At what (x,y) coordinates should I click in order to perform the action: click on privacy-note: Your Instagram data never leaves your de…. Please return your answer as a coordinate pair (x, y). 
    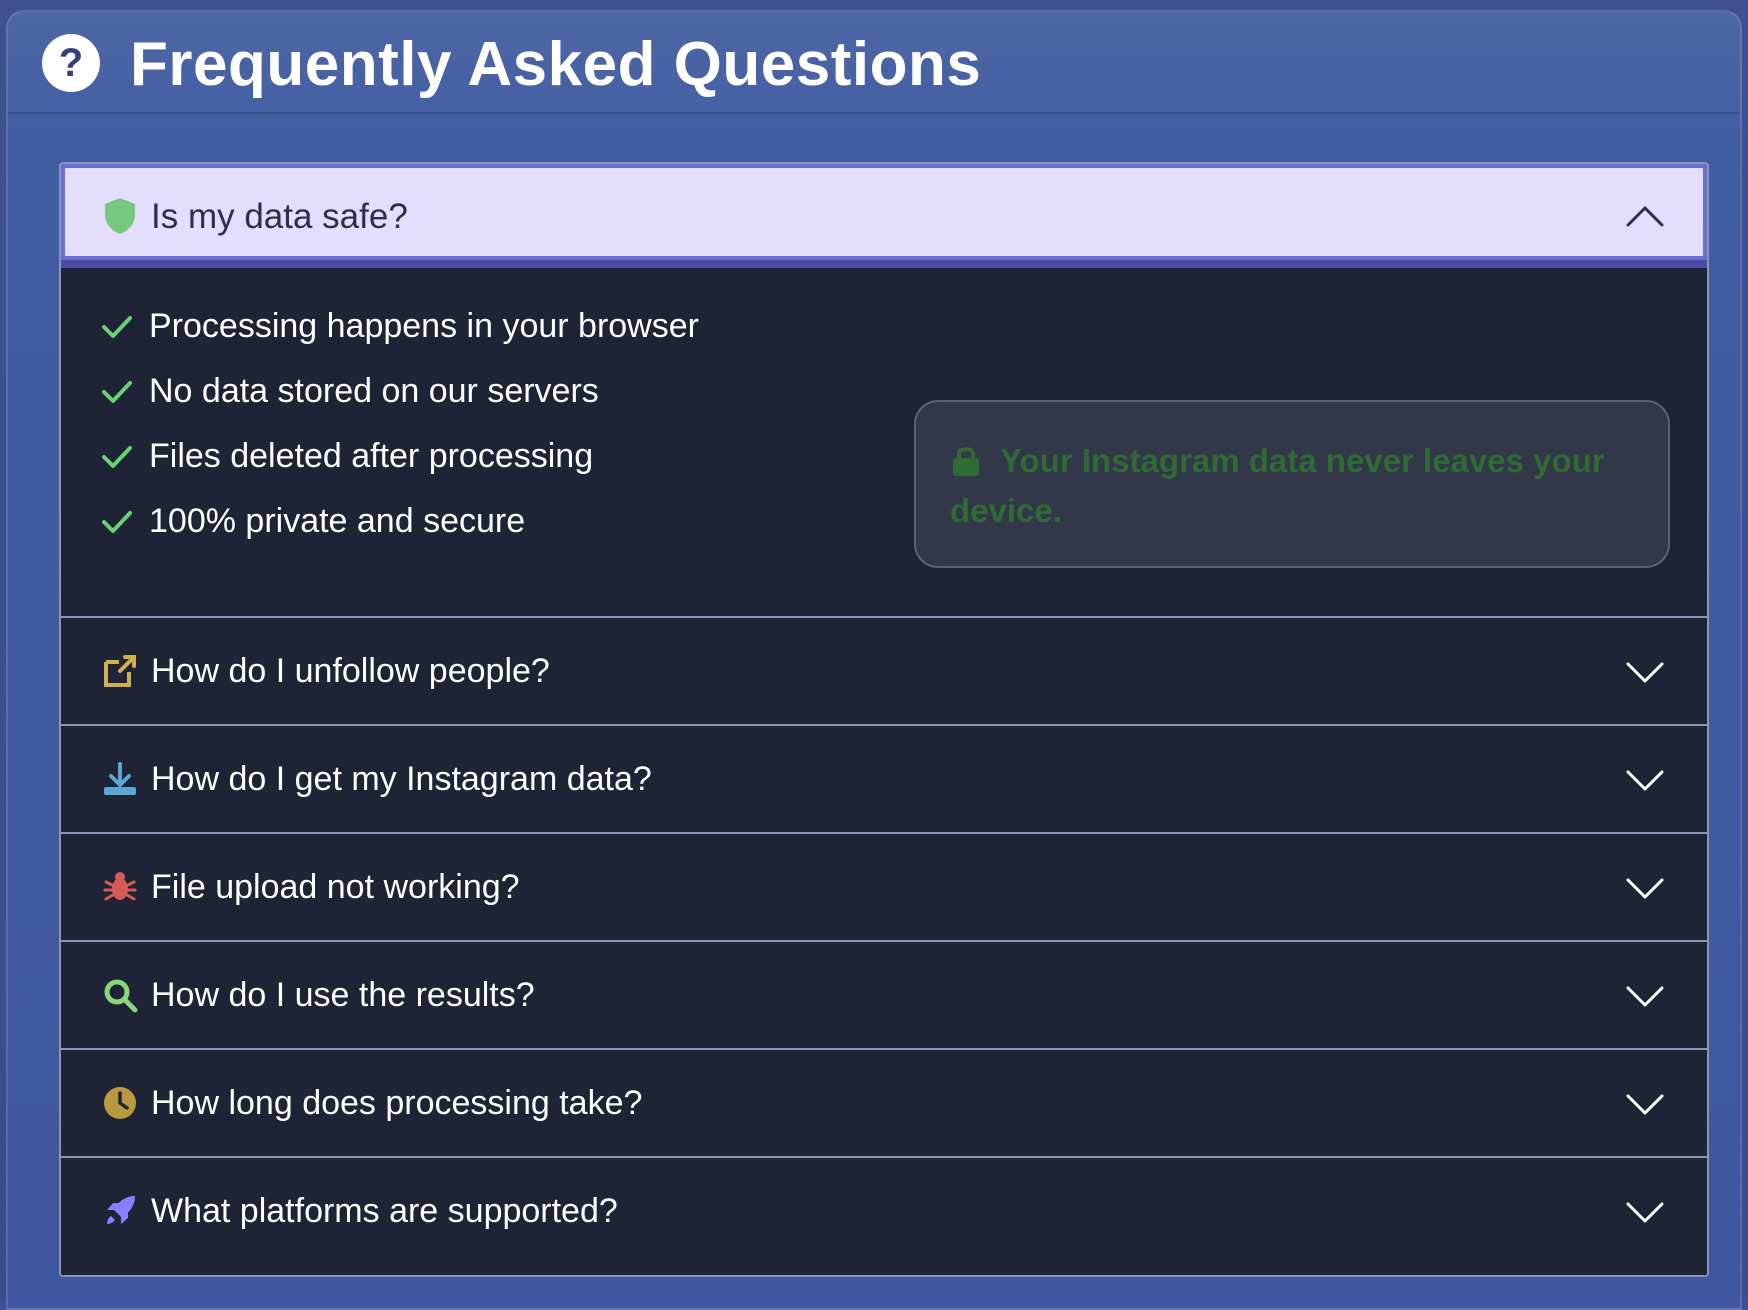
    Looking at the image, I should click on (1292, 484).